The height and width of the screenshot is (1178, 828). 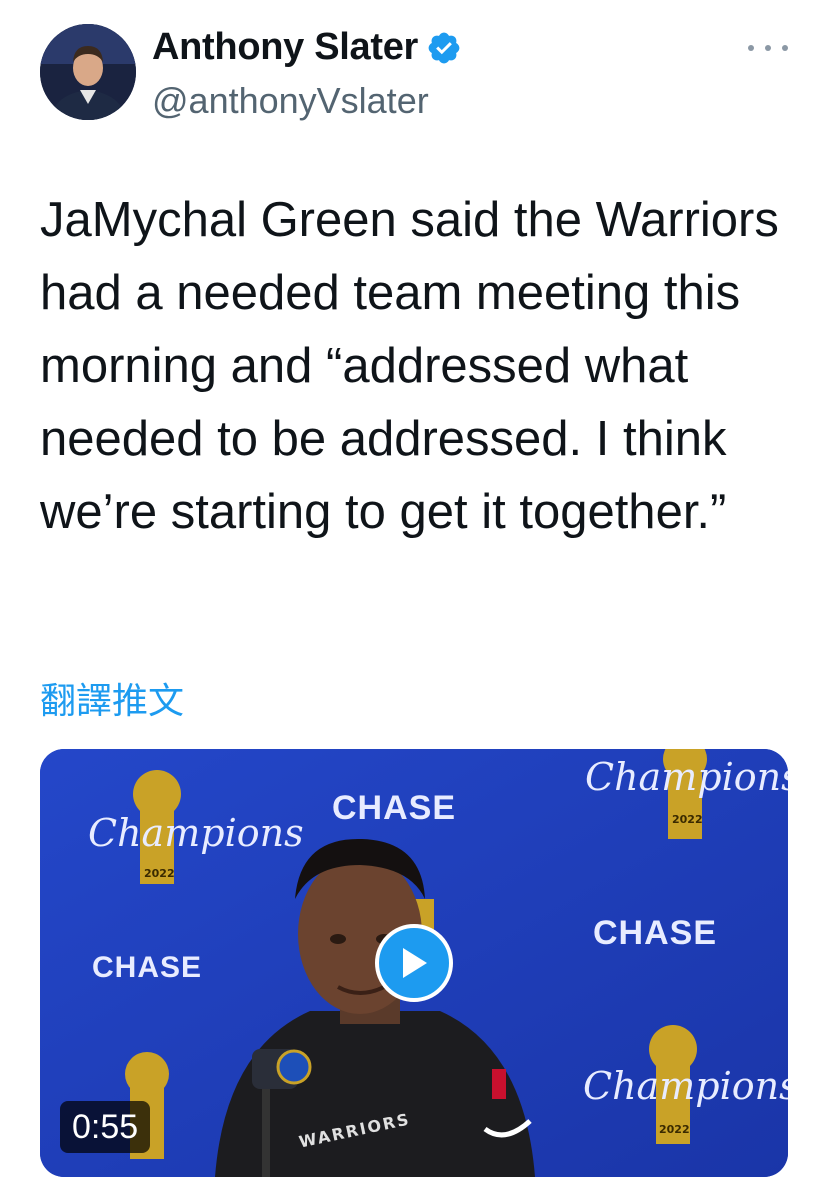 What do you see at coordinates (105, 1127) in the screenshot?
I see `video-duration: 0:55` at bounding box center [105, 1127].